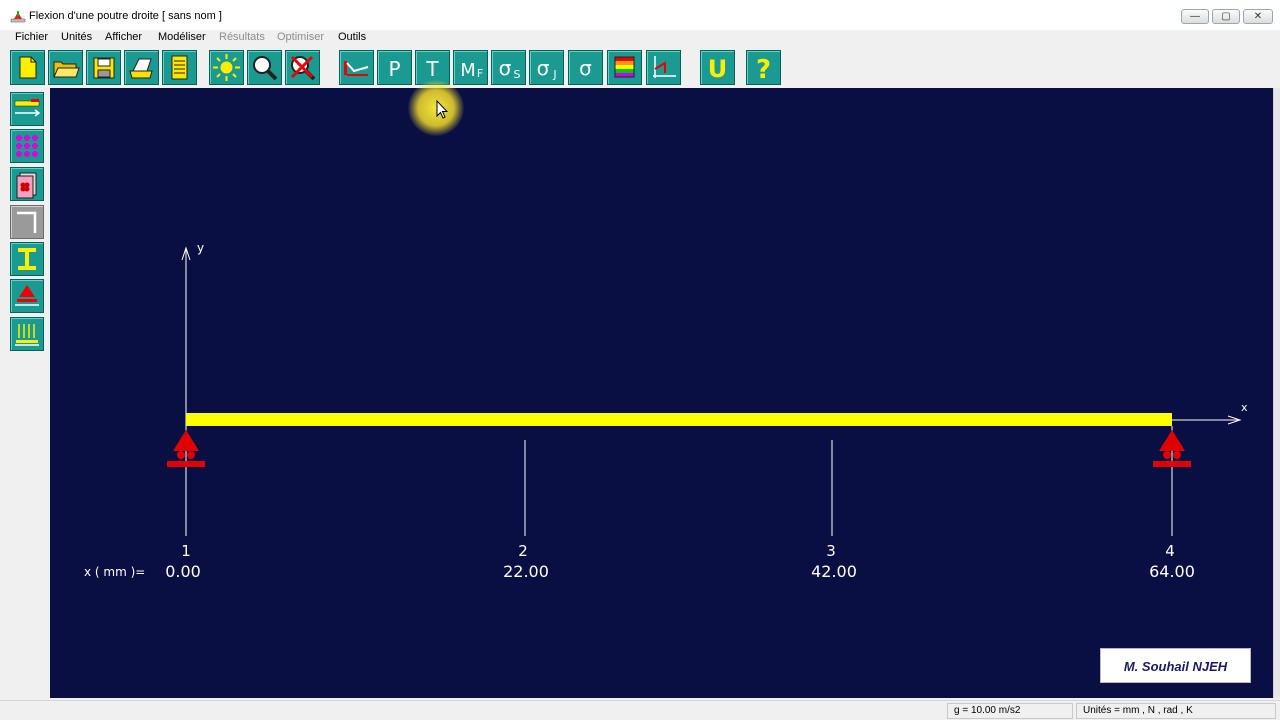  I want to click on deflection-button, so click(356, 67).